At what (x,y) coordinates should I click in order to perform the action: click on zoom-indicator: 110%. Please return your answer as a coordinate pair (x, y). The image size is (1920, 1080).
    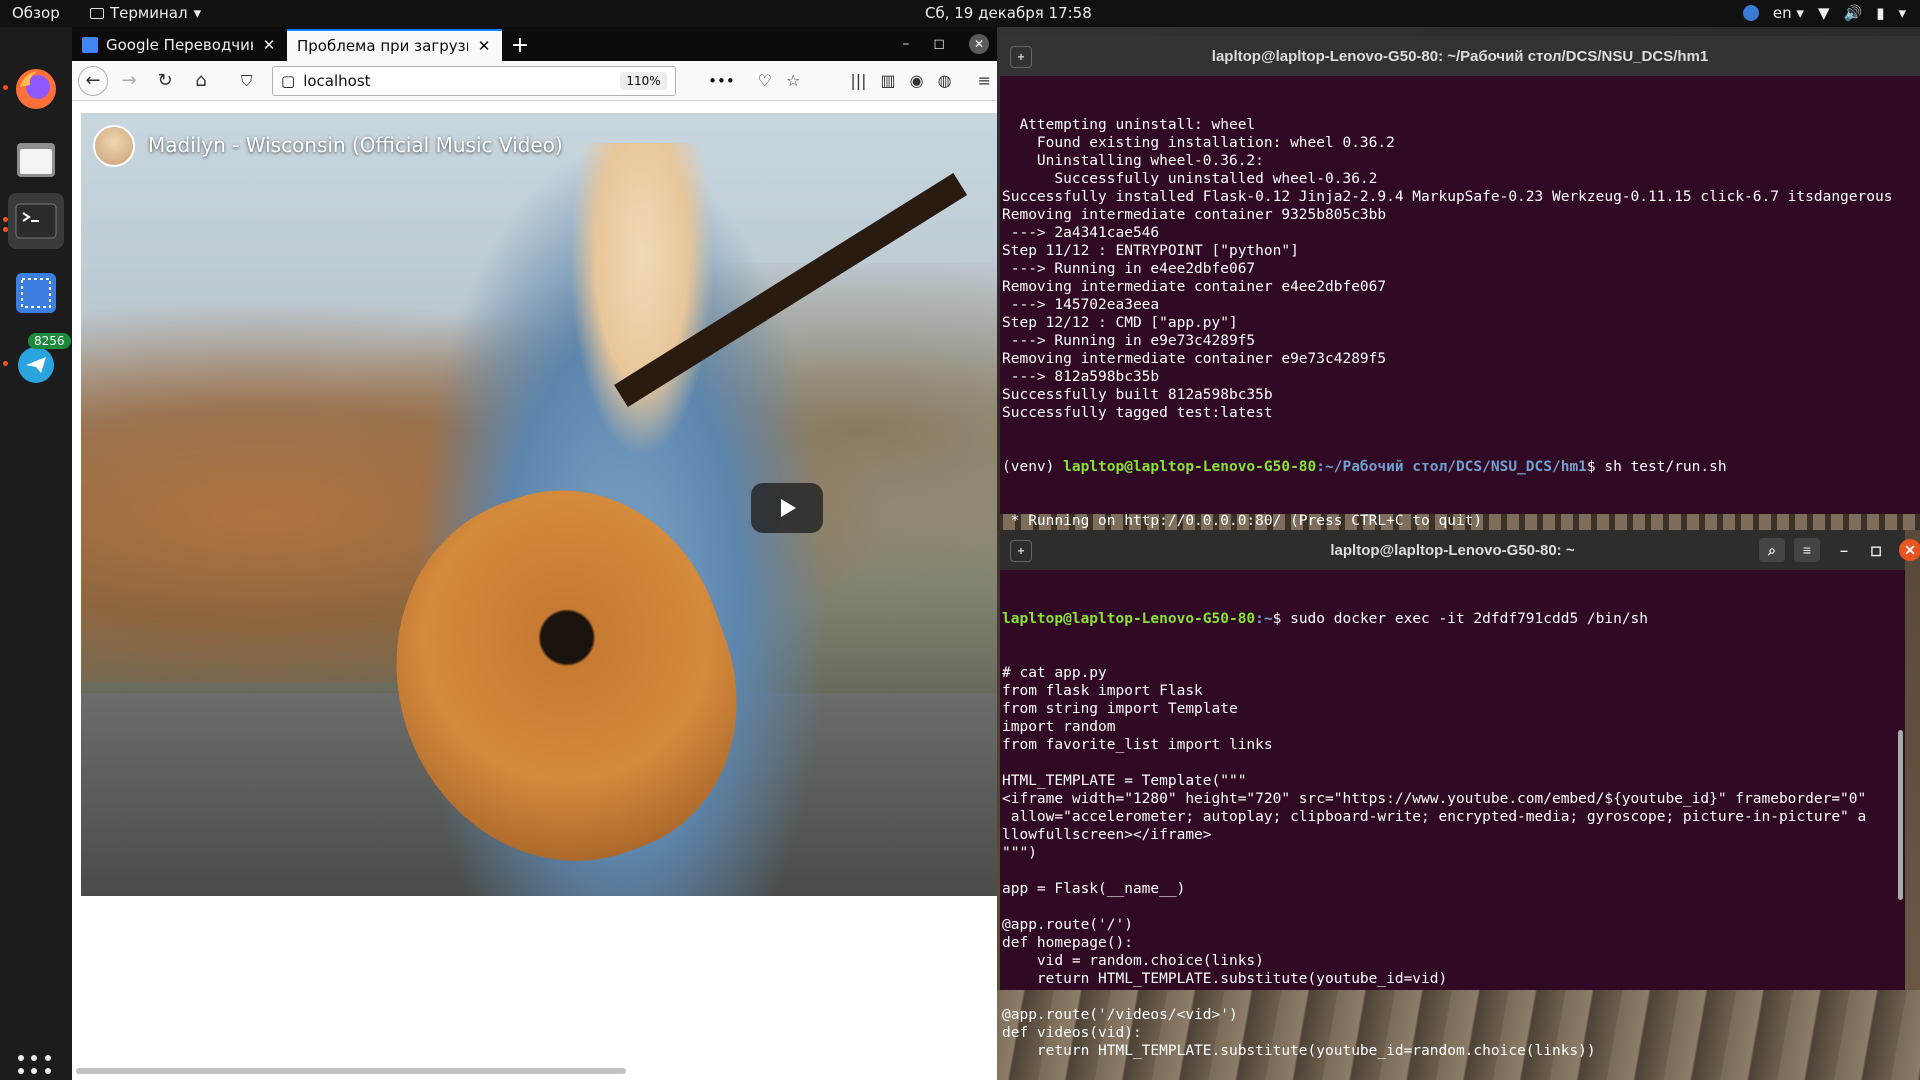
    Looking at the image, I should click on (643, 80).